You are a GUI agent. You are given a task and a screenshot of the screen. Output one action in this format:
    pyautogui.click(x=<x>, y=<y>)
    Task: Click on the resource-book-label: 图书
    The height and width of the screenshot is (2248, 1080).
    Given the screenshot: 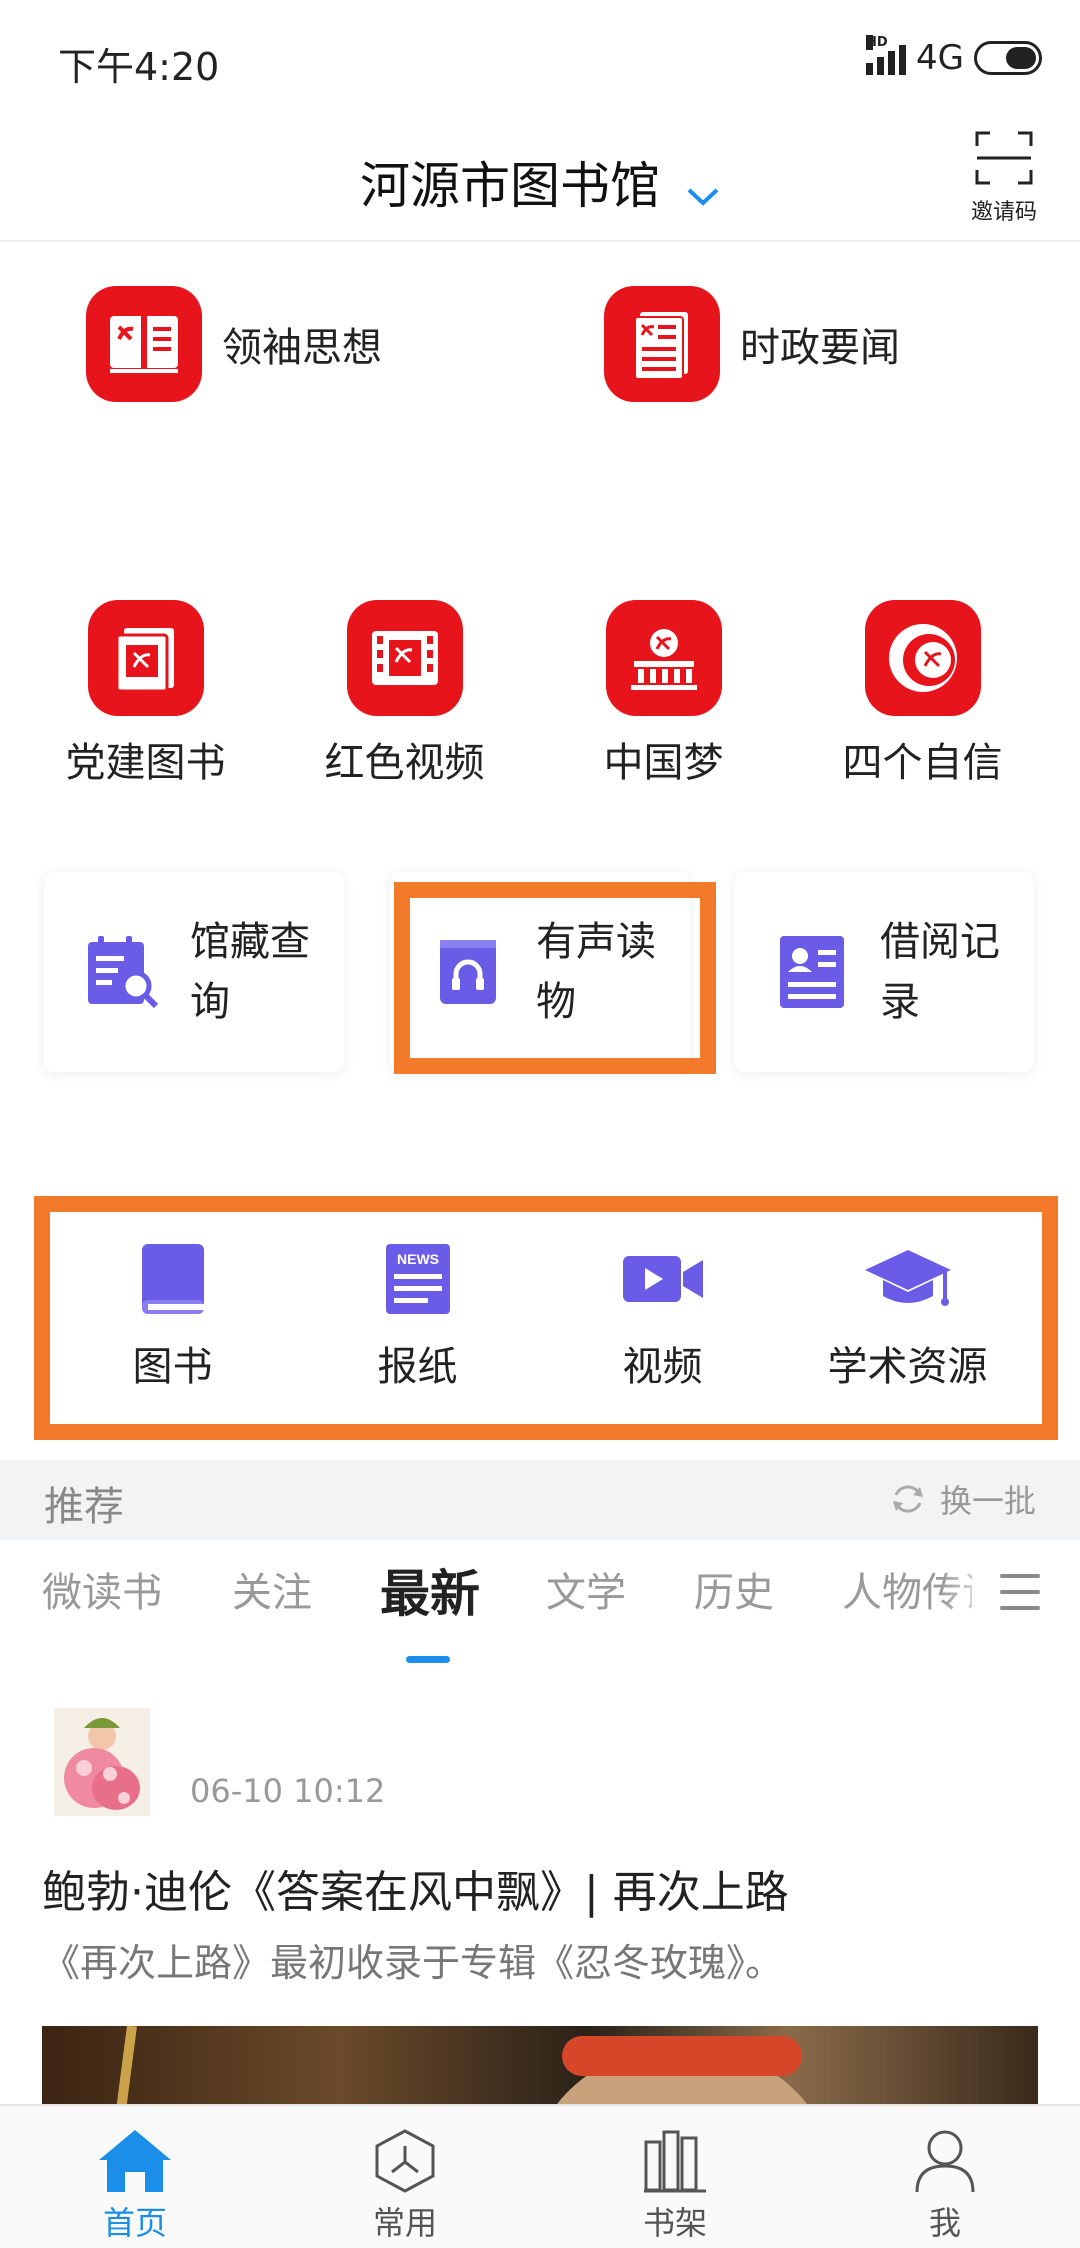 What is the action you would take?
    pyautogui.click(x=172, y=1367)
    